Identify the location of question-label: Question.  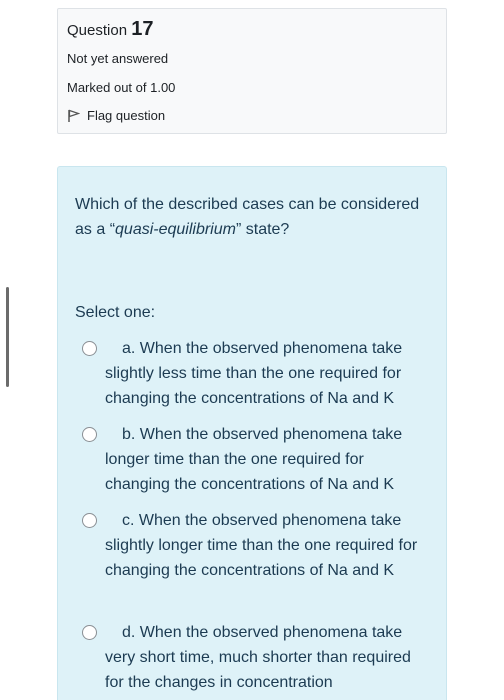
(97, 30).